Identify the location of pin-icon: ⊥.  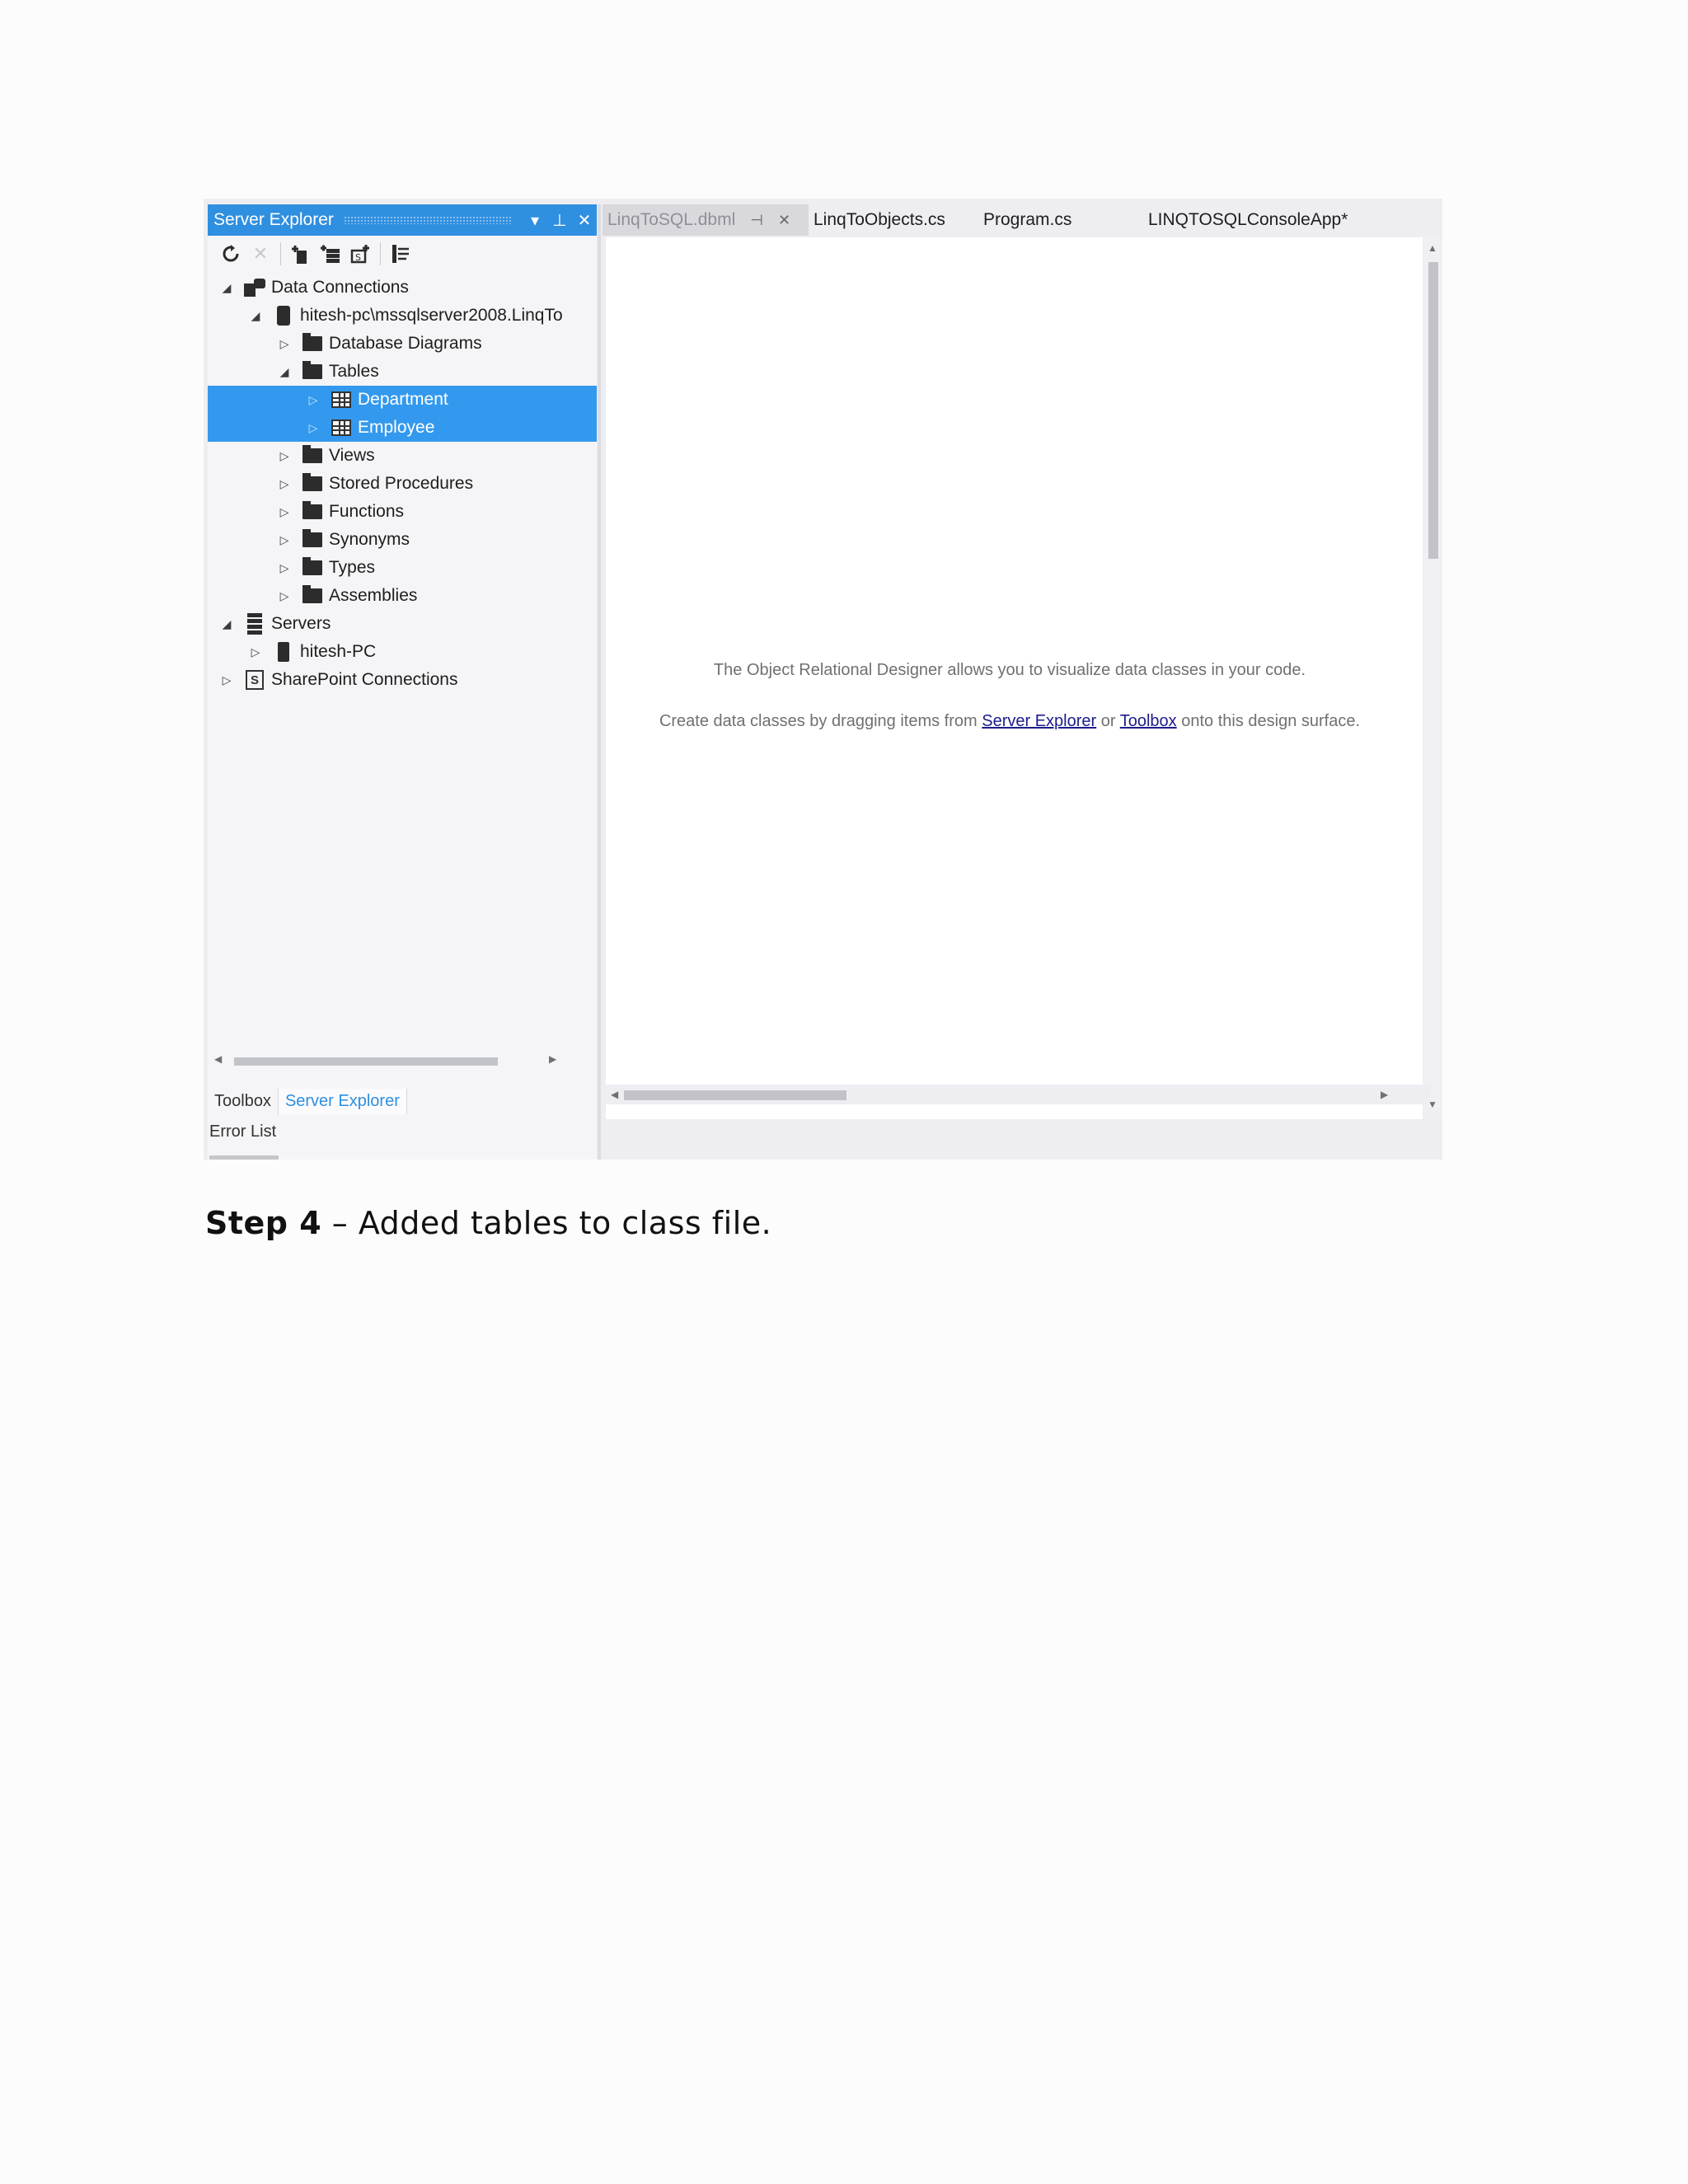
(559, 220).